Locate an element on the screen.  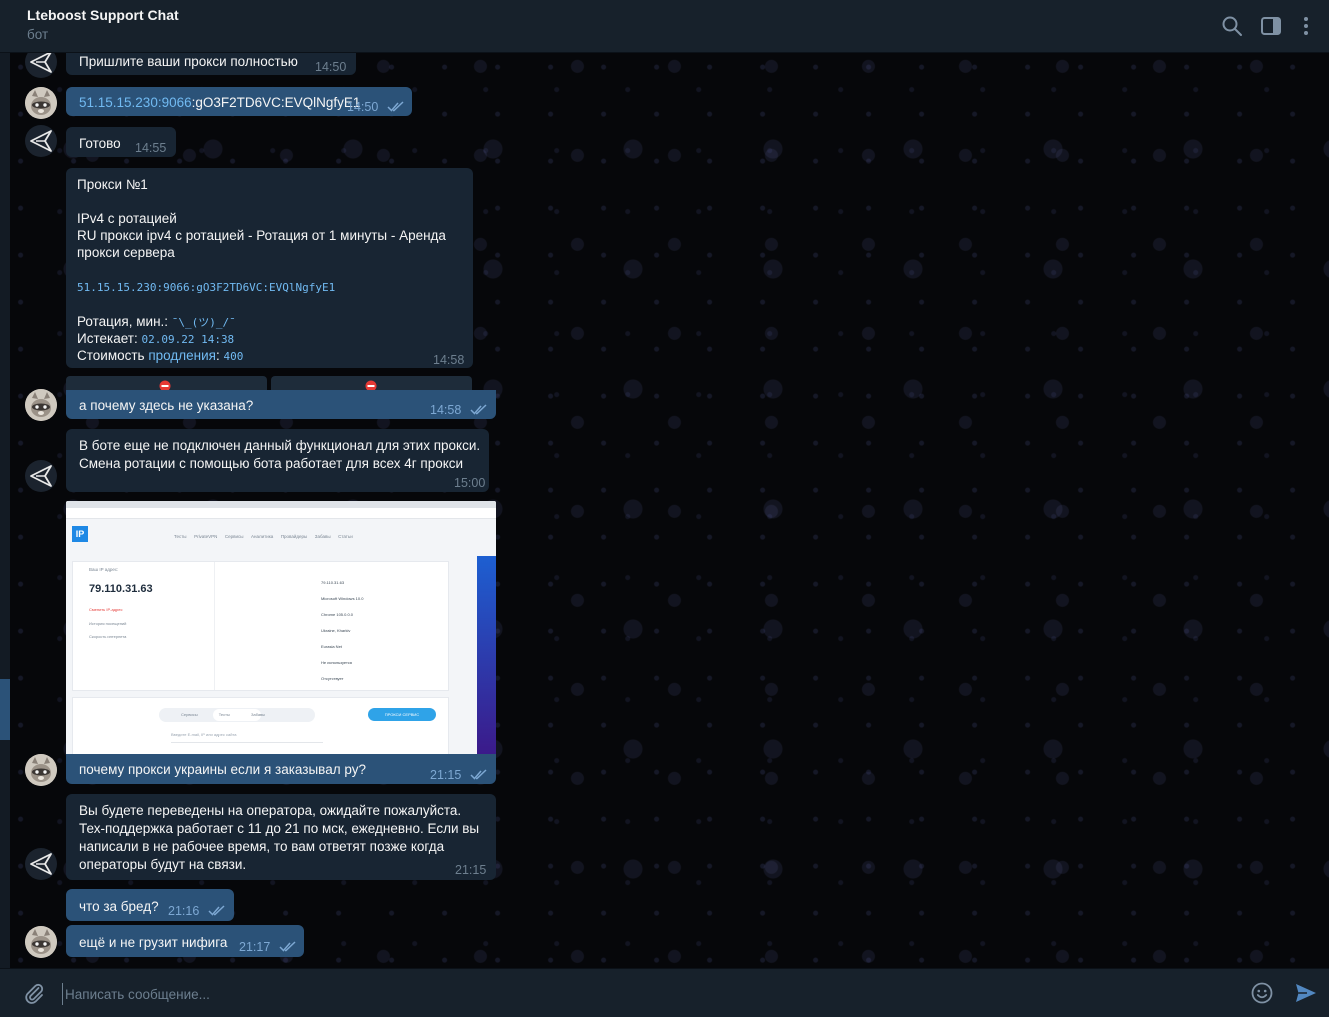
sidebar-toggle-icon is located at coordinates (1271, 26).